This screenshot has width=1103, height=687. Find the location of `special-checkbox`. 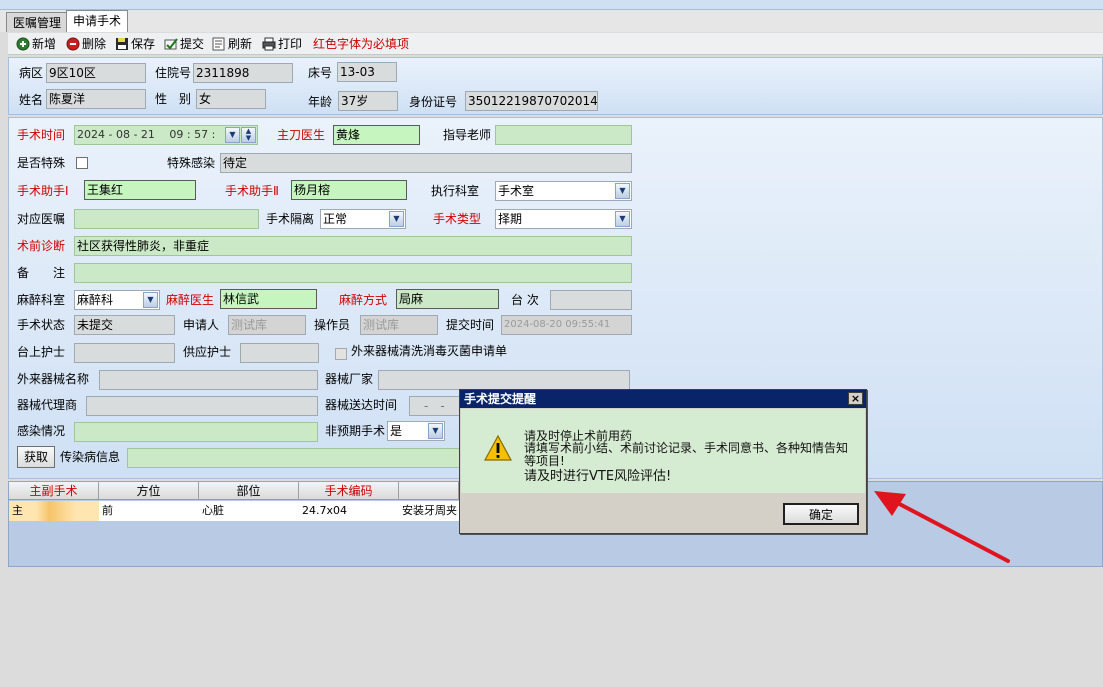

special-checkbox is located at coordinates (82, 163).